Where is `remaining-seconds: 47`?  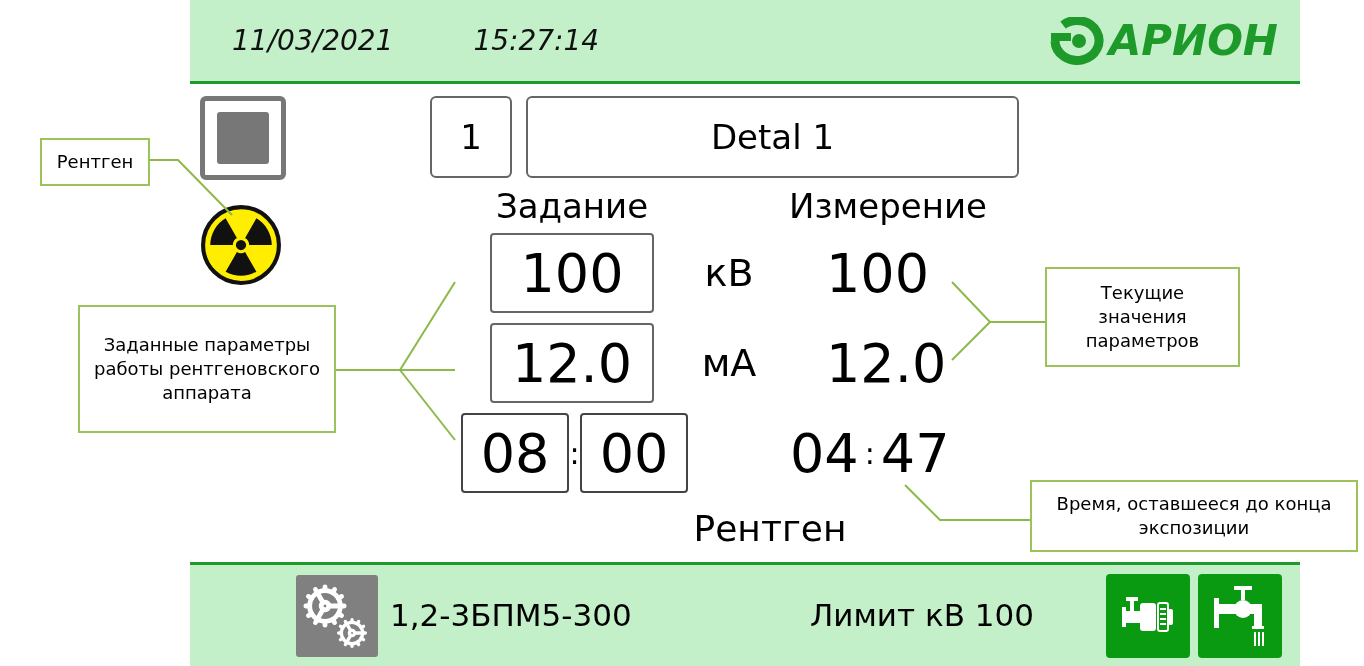
remaining-seconds: 47 is located at coordinates (915, 453).